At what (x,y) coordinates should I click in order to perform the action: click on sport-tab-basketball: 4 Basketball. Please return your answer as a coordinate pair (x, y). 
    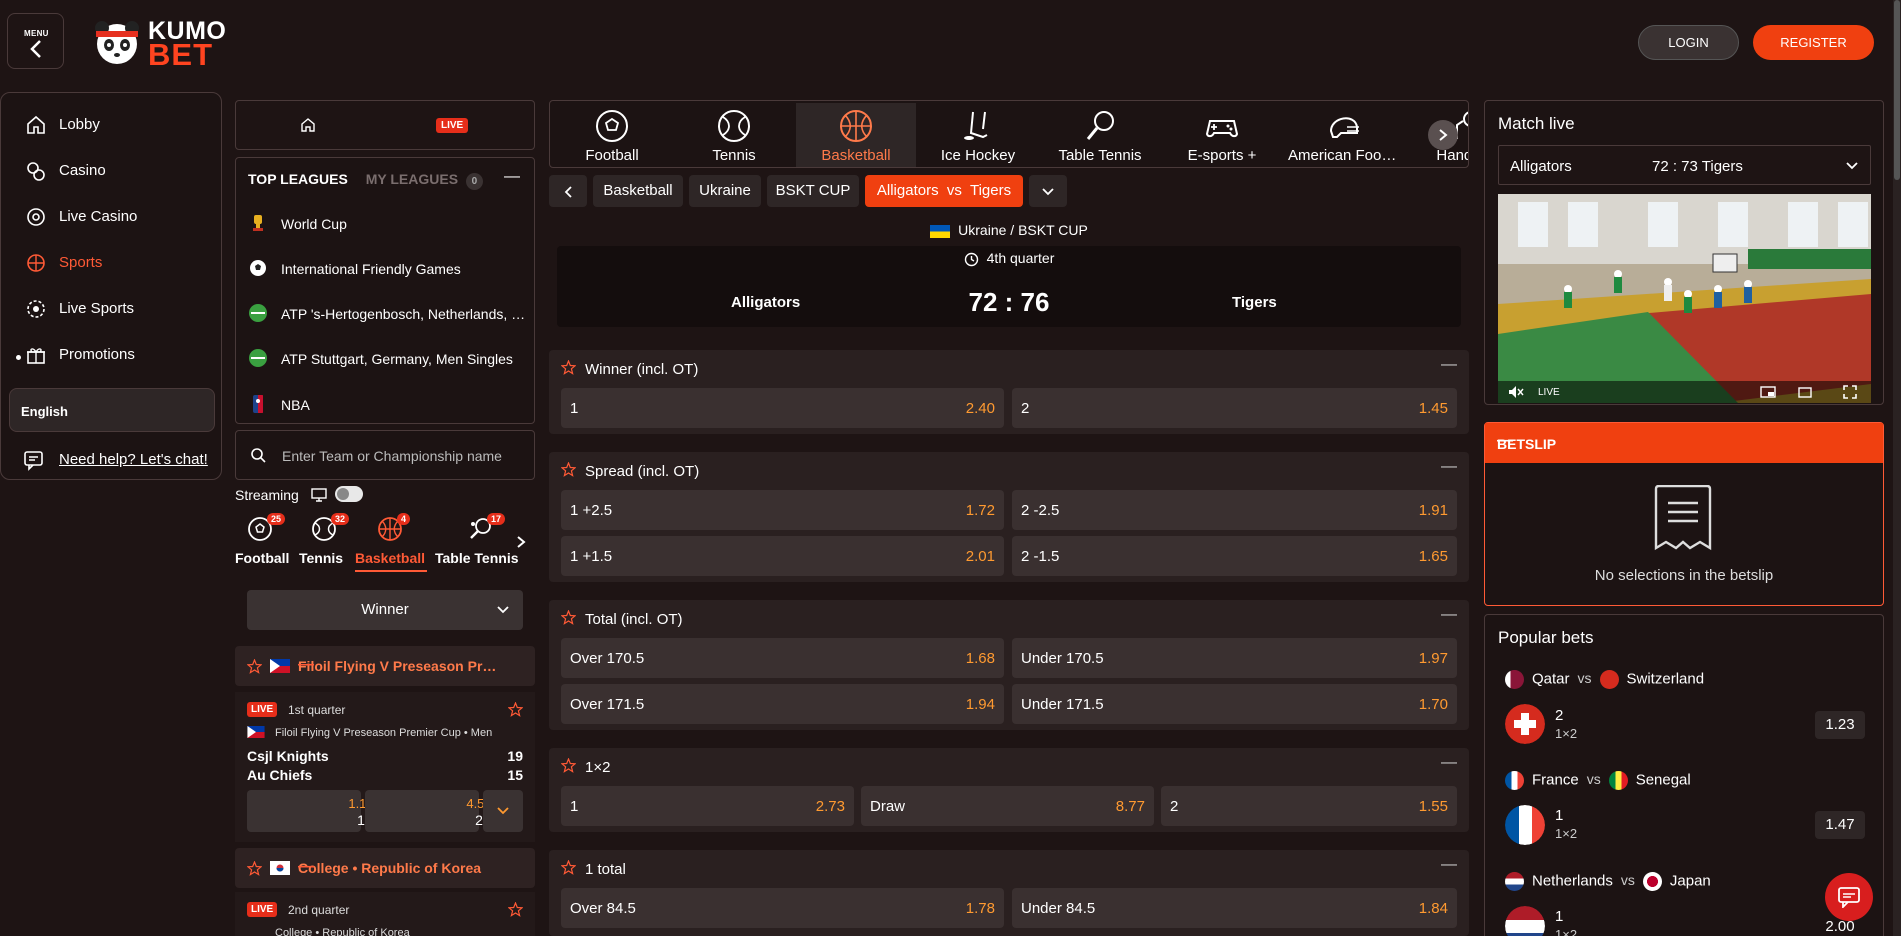
    Looking at the image, I should click on (391, 541).